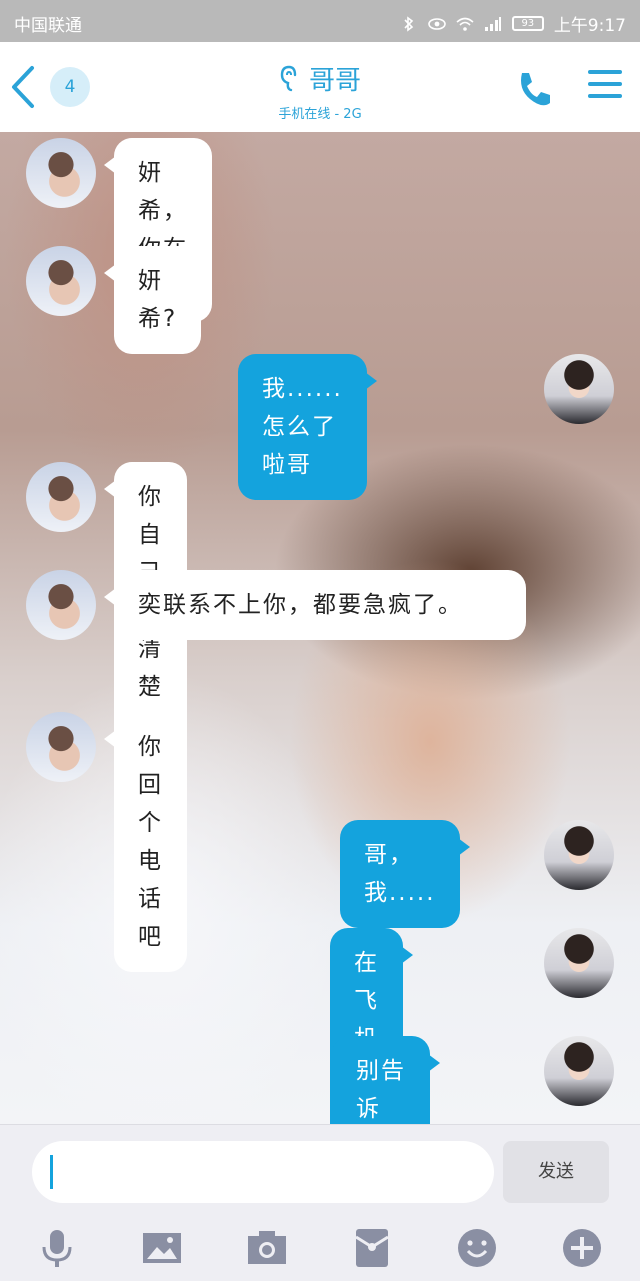  I want to click on phone-icon, so click(534, 89).